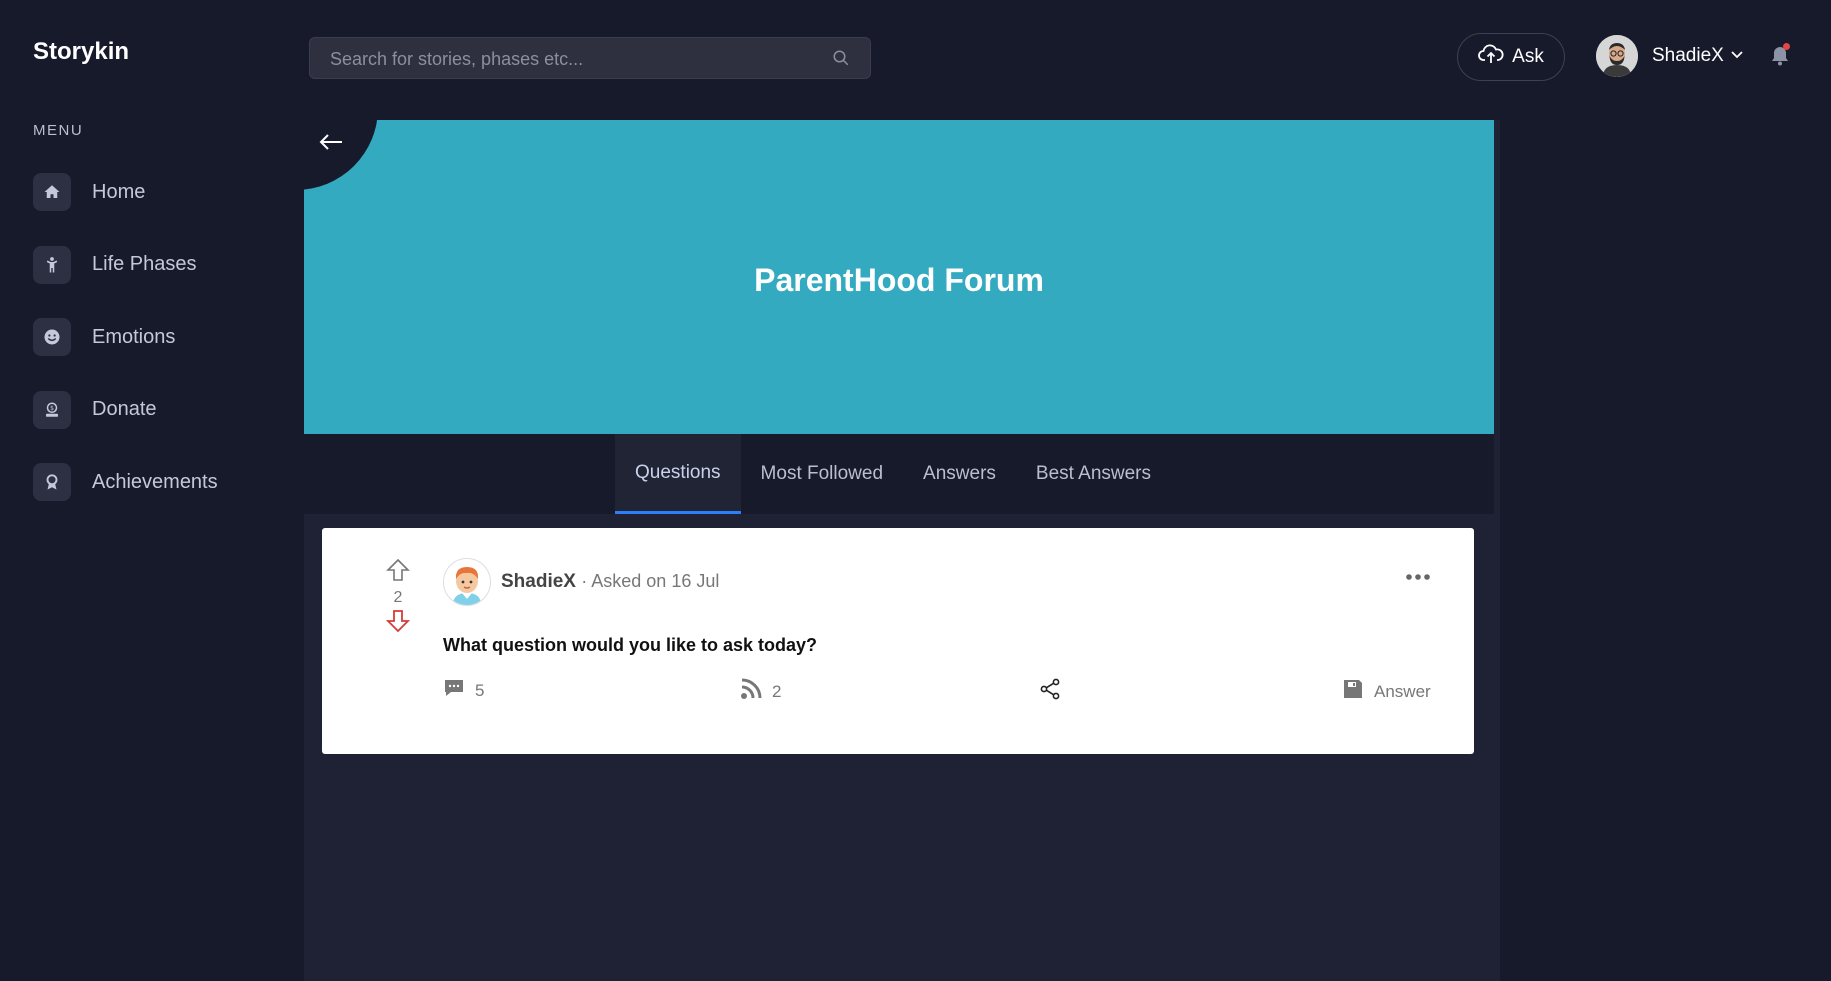 The width and height of the screenshot is (1831, 981). I want to click on answer-button: Answer, so click(1386, 691).